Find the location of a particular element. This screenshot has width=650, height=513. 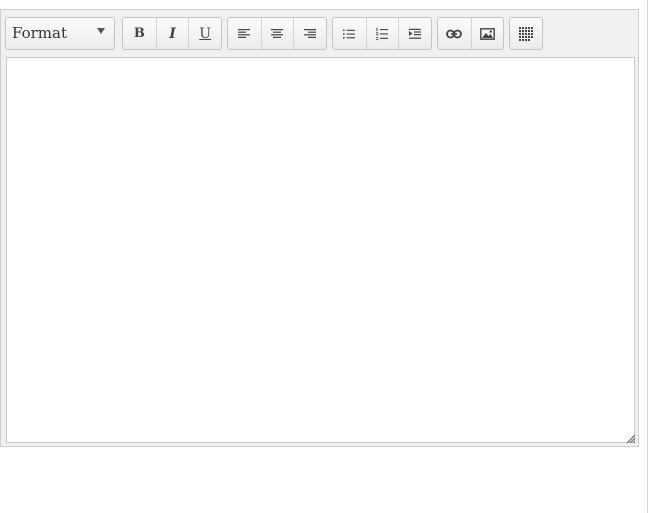

indent-button is located at coordinates (414, 33).